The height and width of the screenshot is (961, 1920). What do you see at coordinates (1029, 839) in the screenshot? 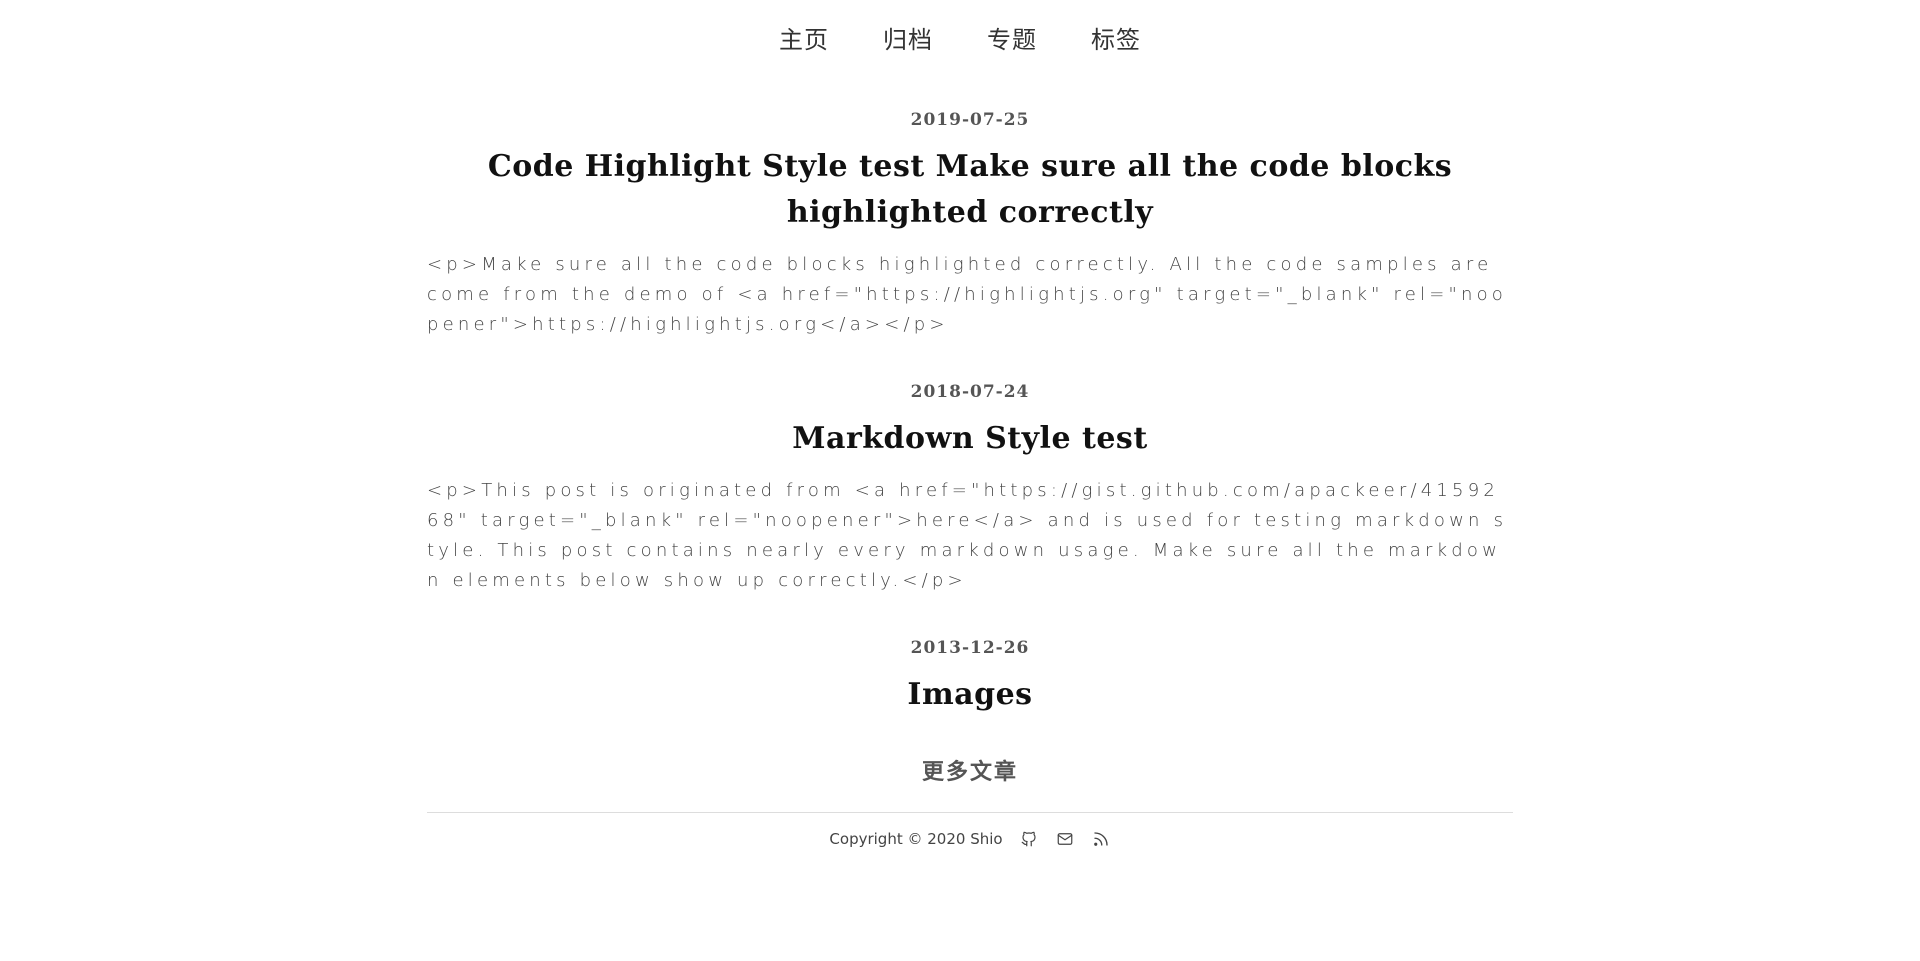
I see `github-icon` at bounding box center [1029, 839].